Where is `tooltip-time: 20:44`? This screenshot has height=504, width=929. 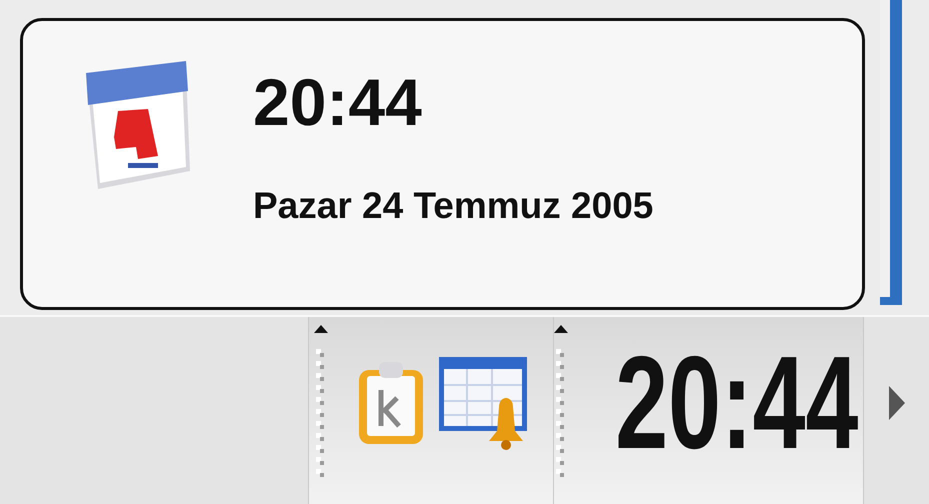
tooltip-time: 20:44 is located at coordinates (338, 102).